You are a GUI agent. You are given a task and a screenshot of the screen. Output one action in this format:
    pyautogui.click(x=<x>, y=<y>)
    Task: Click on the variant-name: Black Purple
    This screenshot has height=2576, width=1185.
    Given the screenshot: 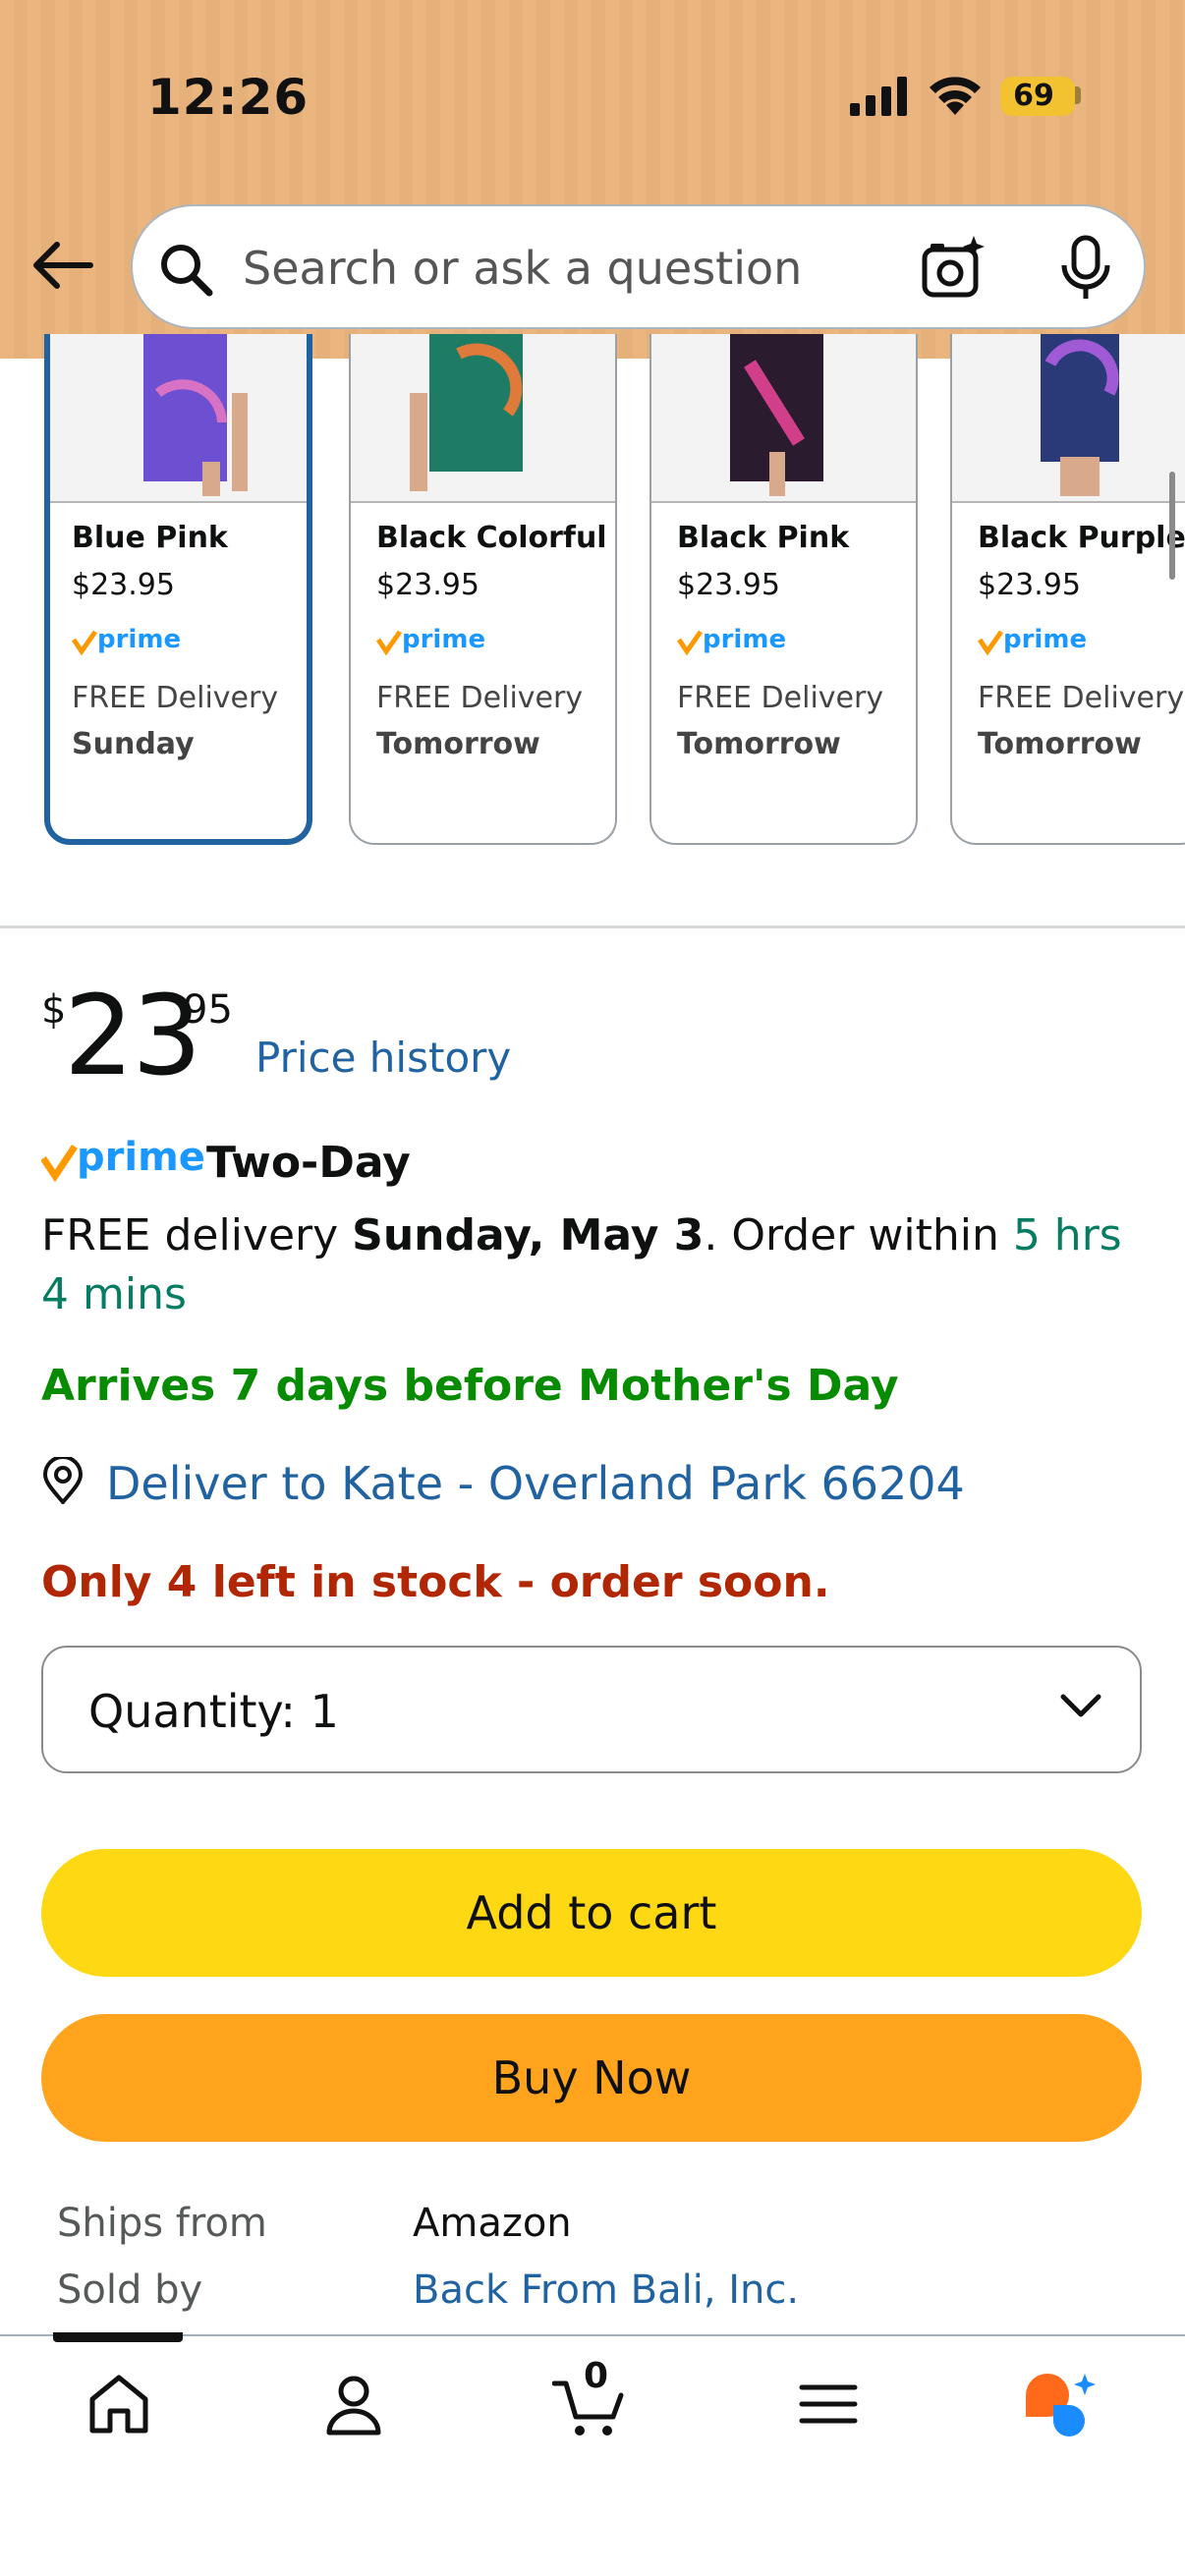 What is the action you would take?
    pyautogui.click(x=1081, y=538)
    